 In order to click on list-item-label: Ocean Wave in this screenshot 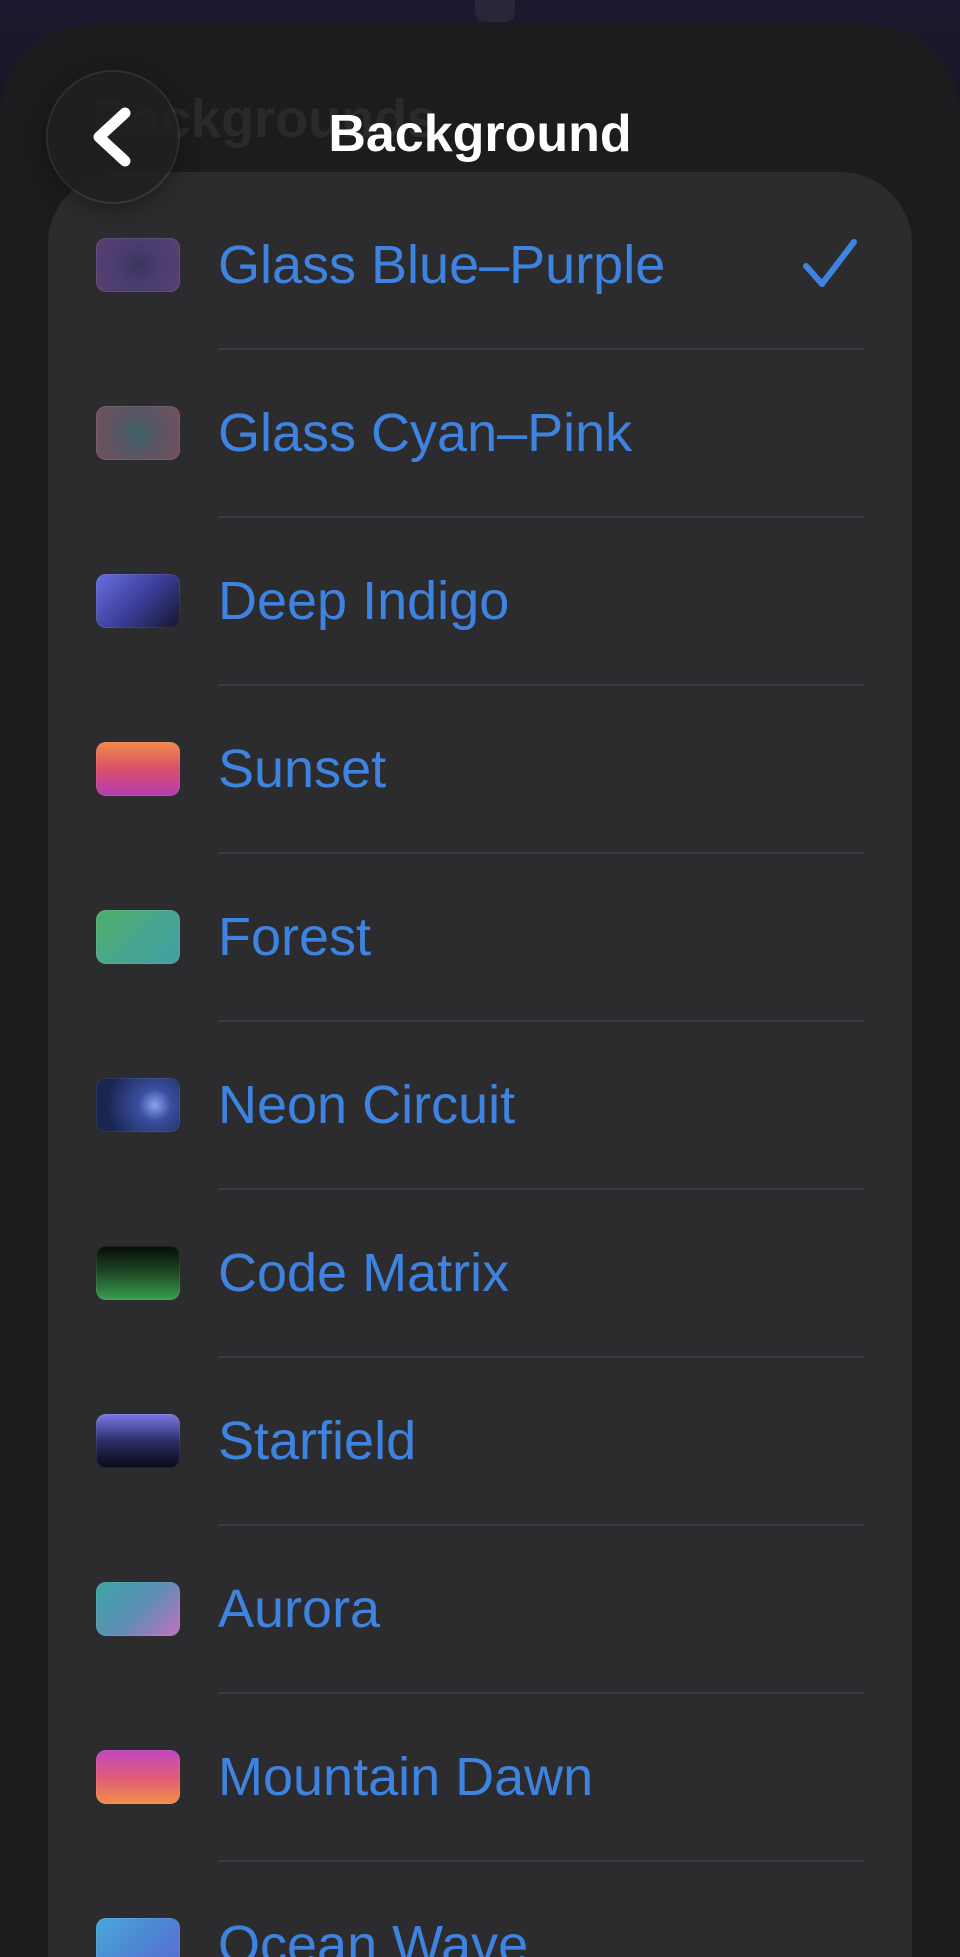, I will do `click(373, 1936)`.